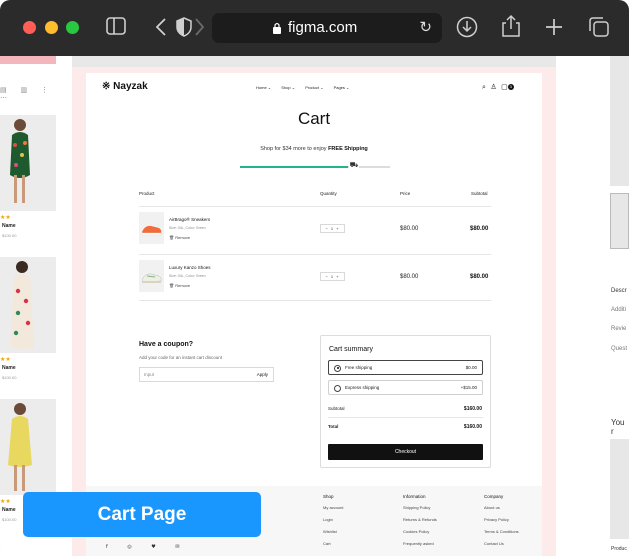 This screenshot has height=556, width=629. I want to click on coupon-title: Have a coupon?, so click(166, 344).